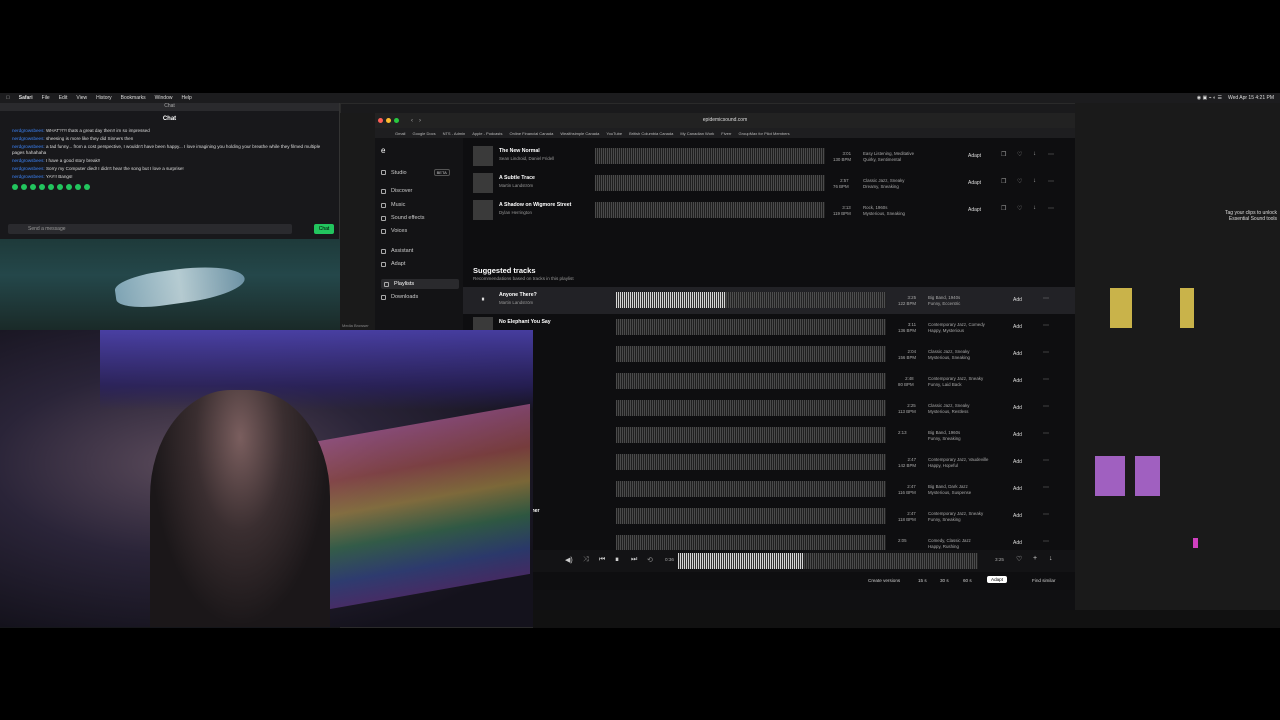 Image resolution: width=1280 pixels, height=720 pixels. What do you see at coordinates (569, 560) in the screenshot?
I see `volume-icon: ◀)` at bounding box center [569, 560].